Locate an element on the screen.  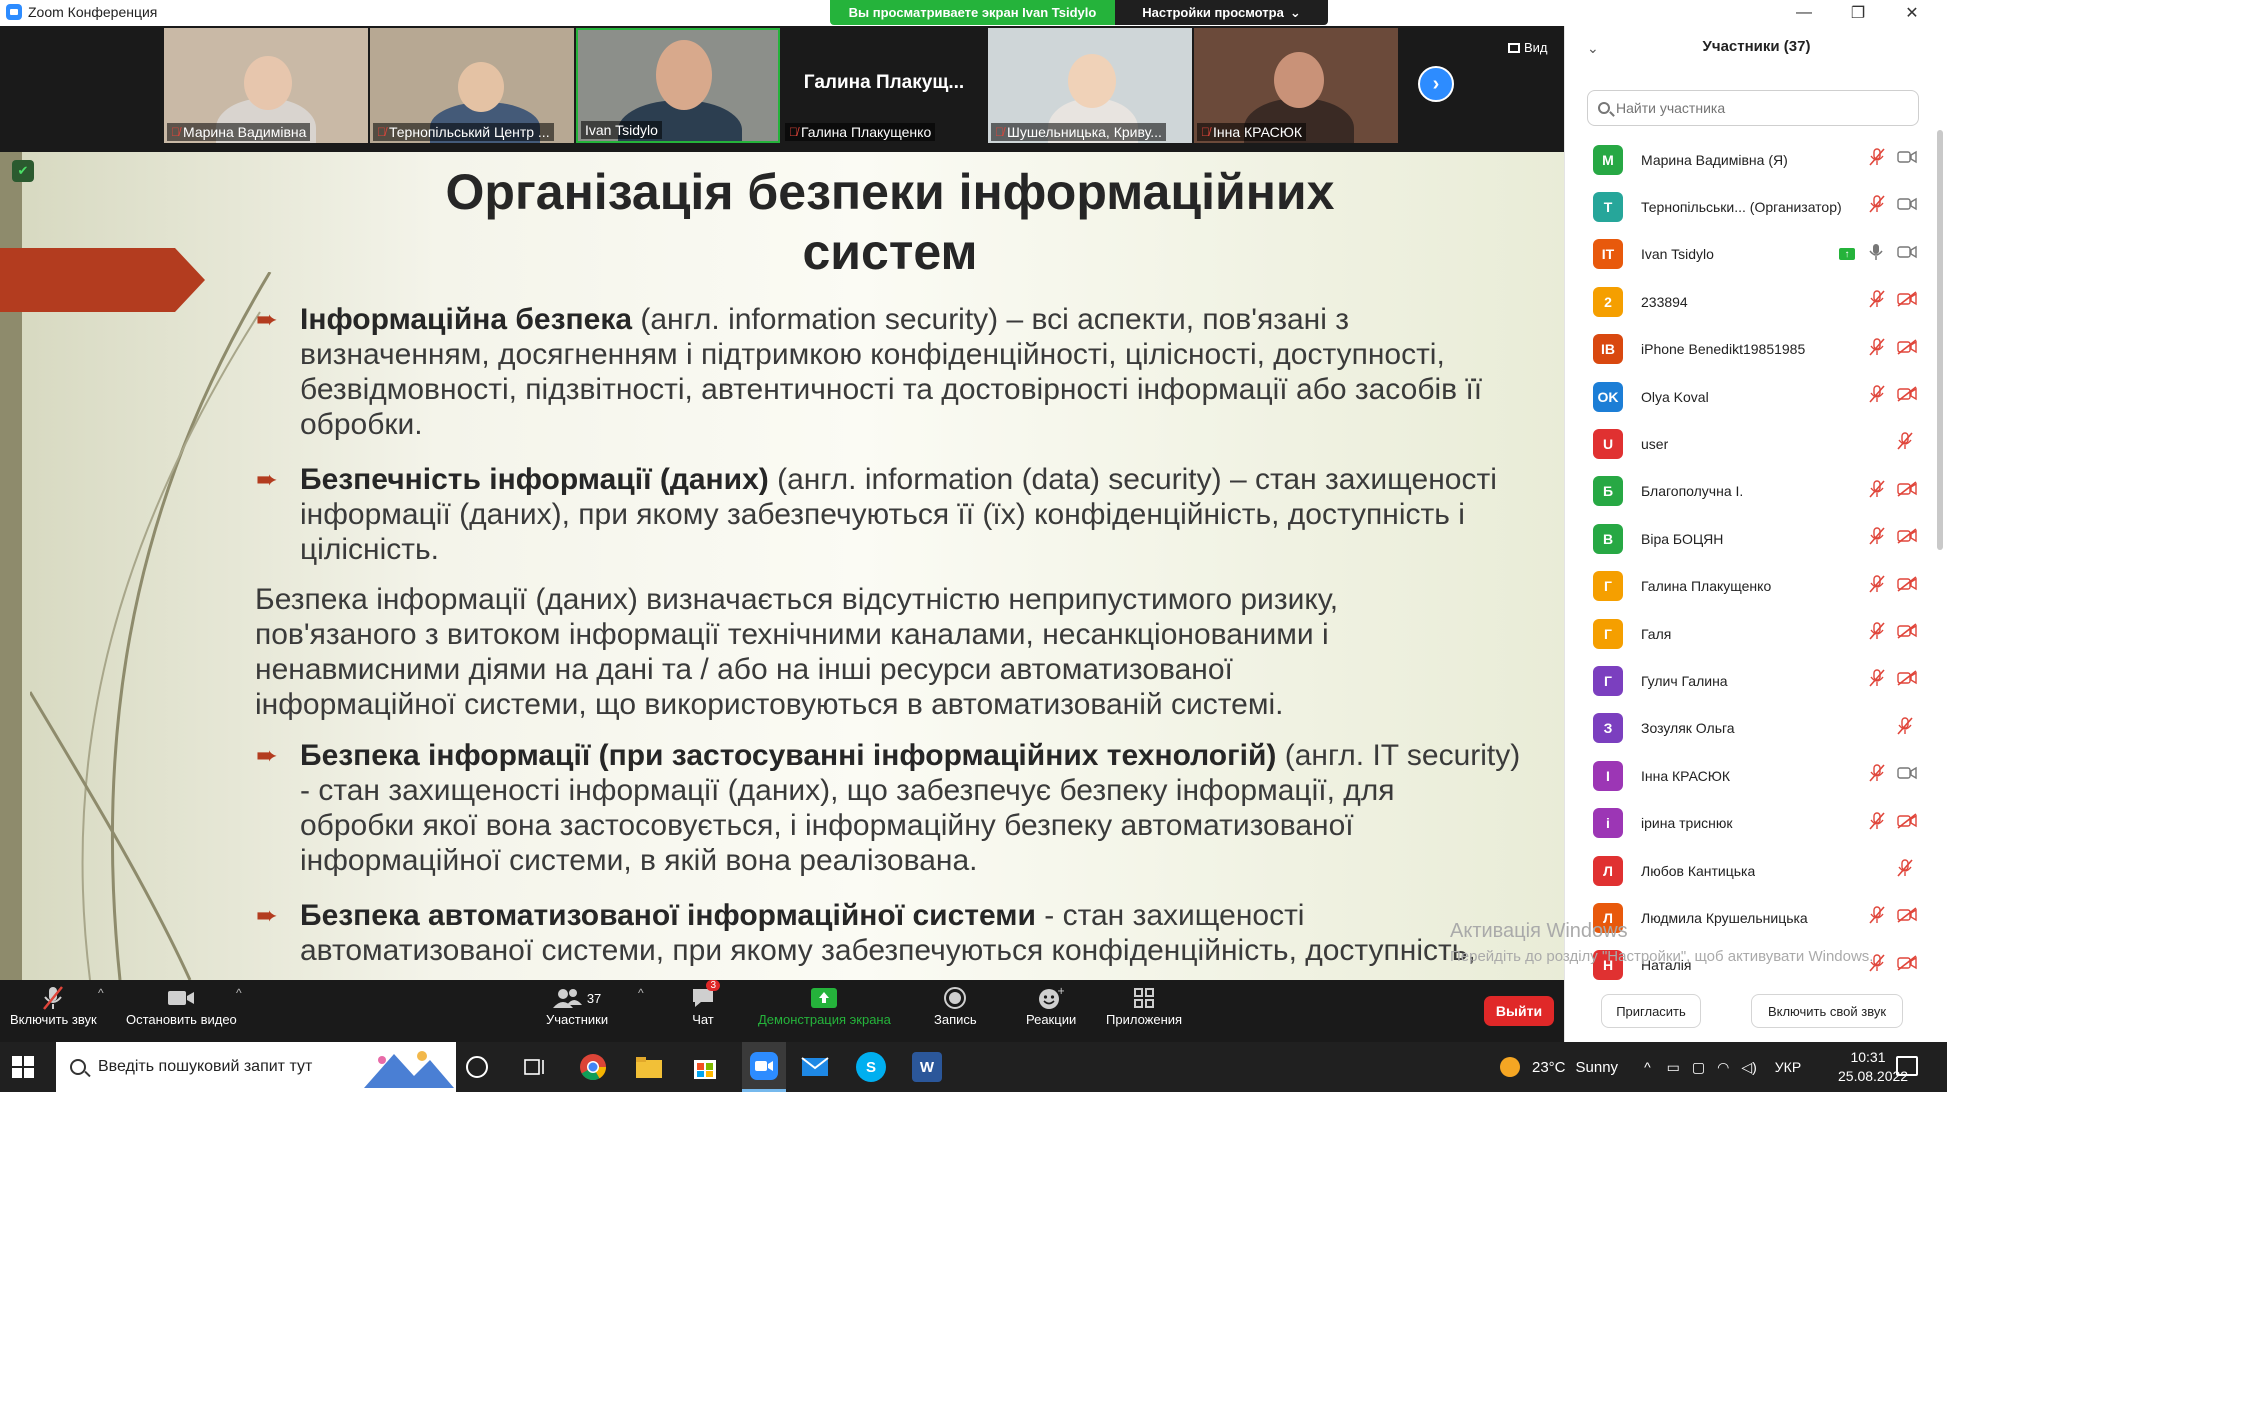
mail-icon is located at coordinates (815, 1067).